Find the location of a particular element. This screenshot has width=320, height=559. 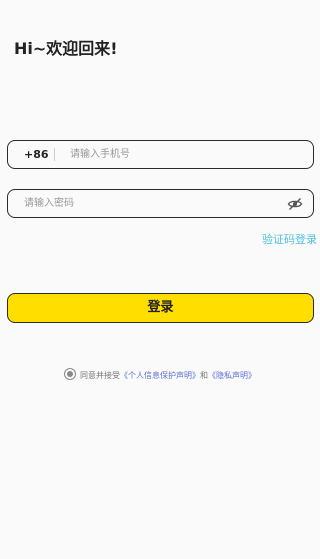

agreement-radio is located at coordinates (70, 374).